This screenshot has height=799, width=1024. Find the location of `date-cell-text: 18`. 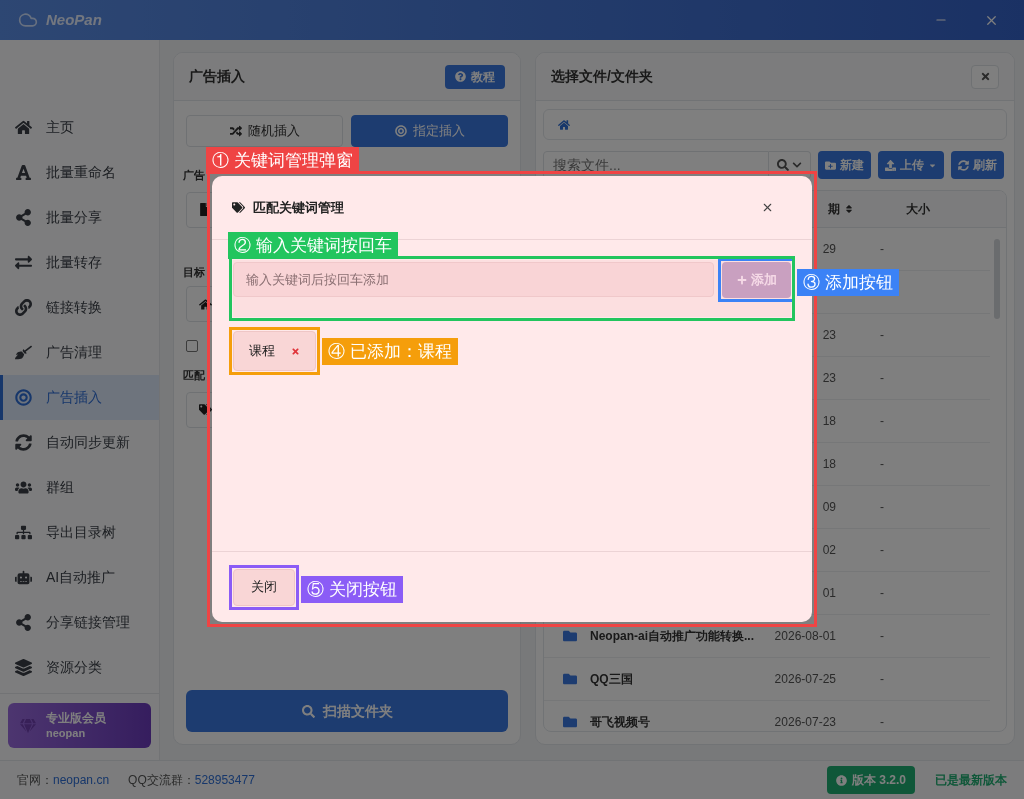

date-cell-text: 18 is located at coordinates (829, 421).